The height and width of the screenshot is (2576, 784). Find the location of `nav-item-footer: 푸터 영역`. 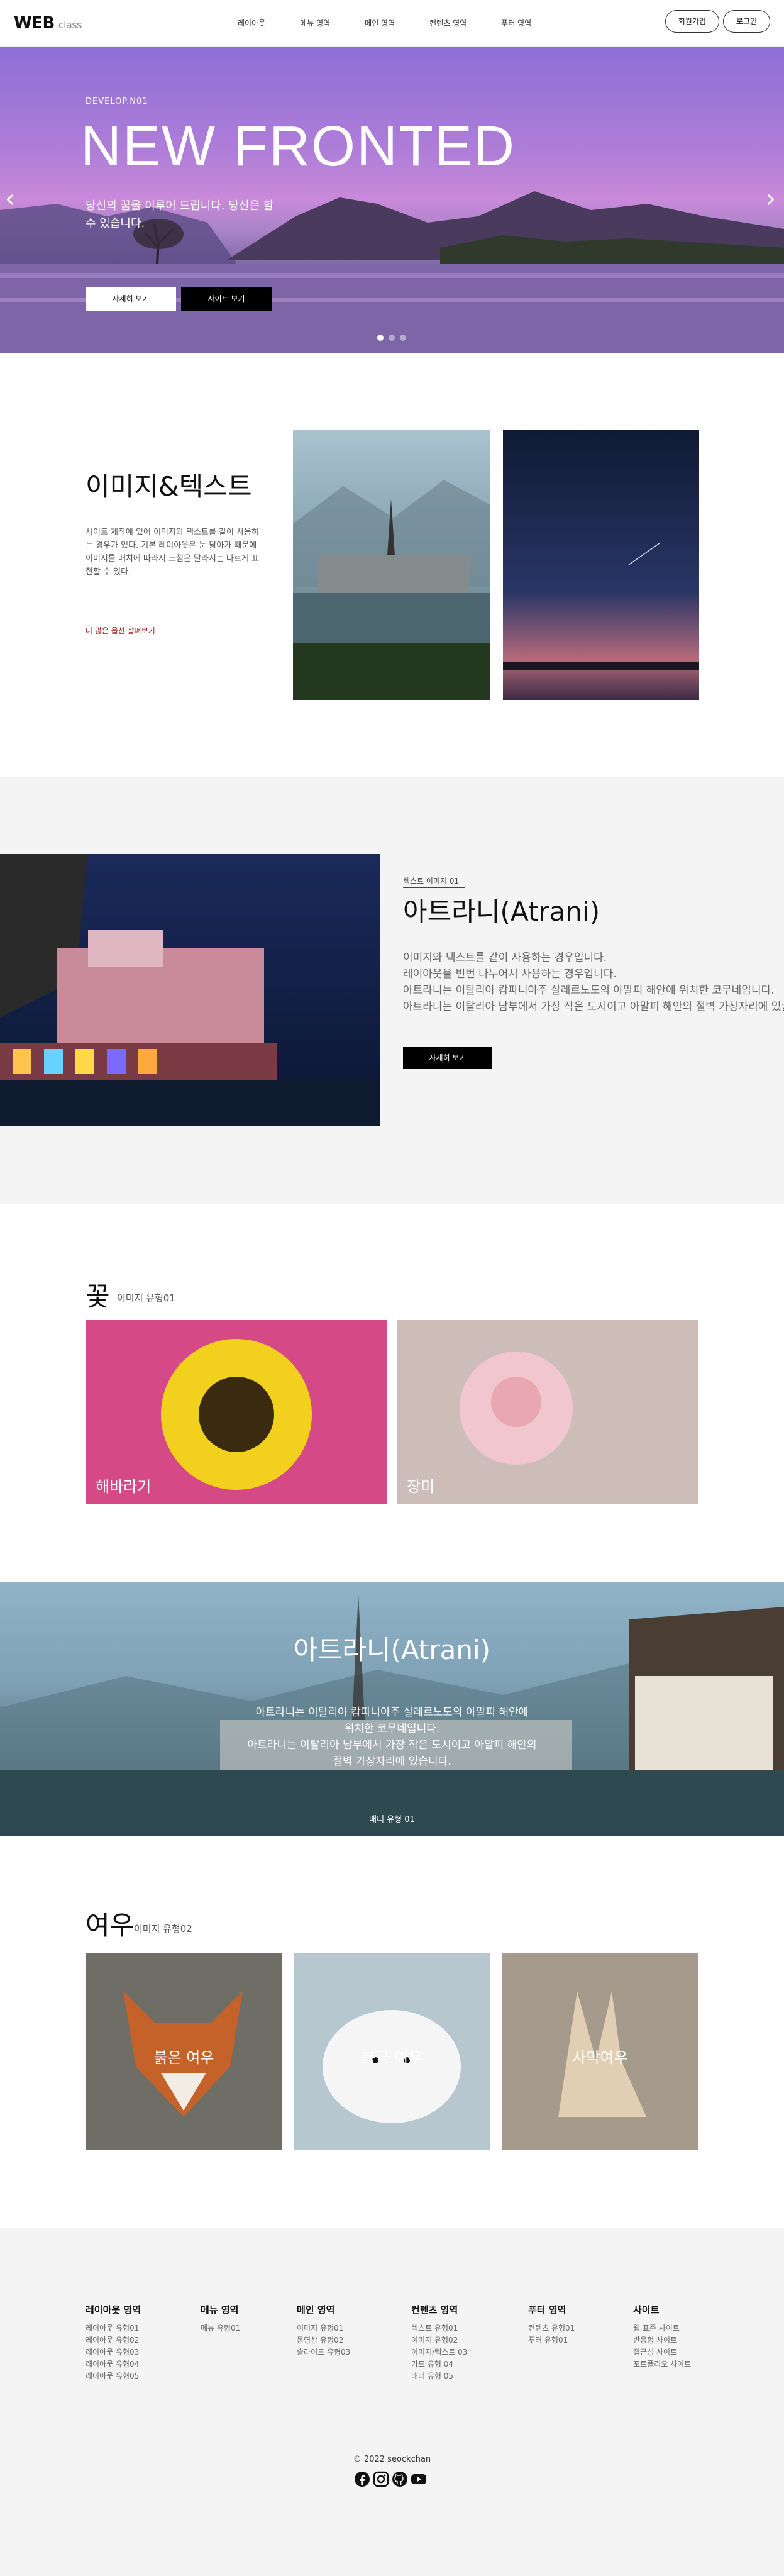

nav-item-footer: 푸터 영역 is located at coordinates (516, 23).